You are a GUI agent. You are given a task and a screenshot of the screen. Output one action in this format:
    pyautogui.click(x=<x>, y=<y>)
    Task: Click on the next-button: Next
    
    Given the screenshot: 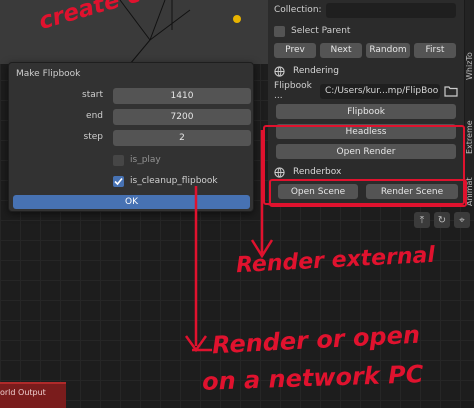 What is the action you would take?
    pyautogui.click(x=341, y=50)
    